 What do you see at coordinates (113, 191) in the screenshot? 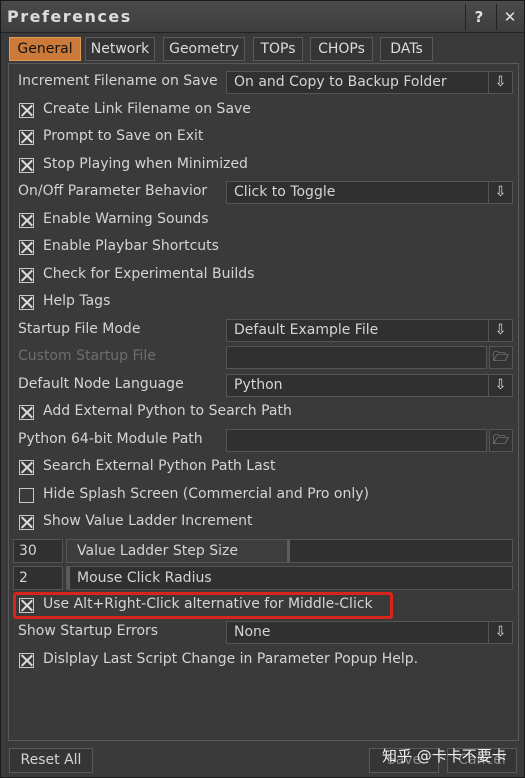
I see `onoff-behavior-label: On/Off Parameter Behavior` at bounding box center [113, 191].